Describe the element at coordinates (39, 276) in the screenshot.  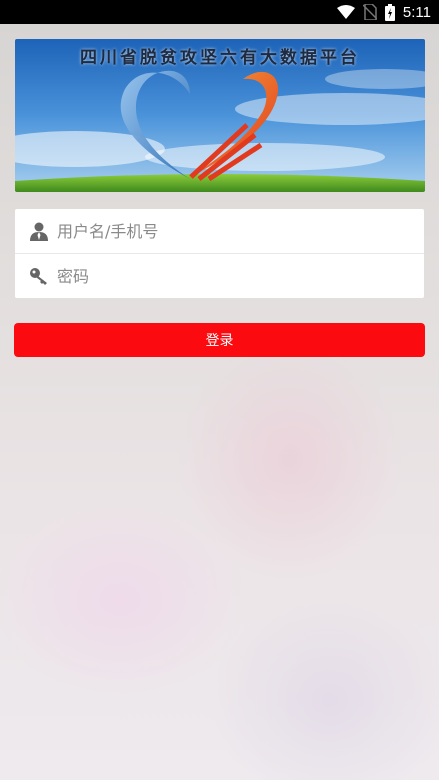
I see `key-icon` at that location.